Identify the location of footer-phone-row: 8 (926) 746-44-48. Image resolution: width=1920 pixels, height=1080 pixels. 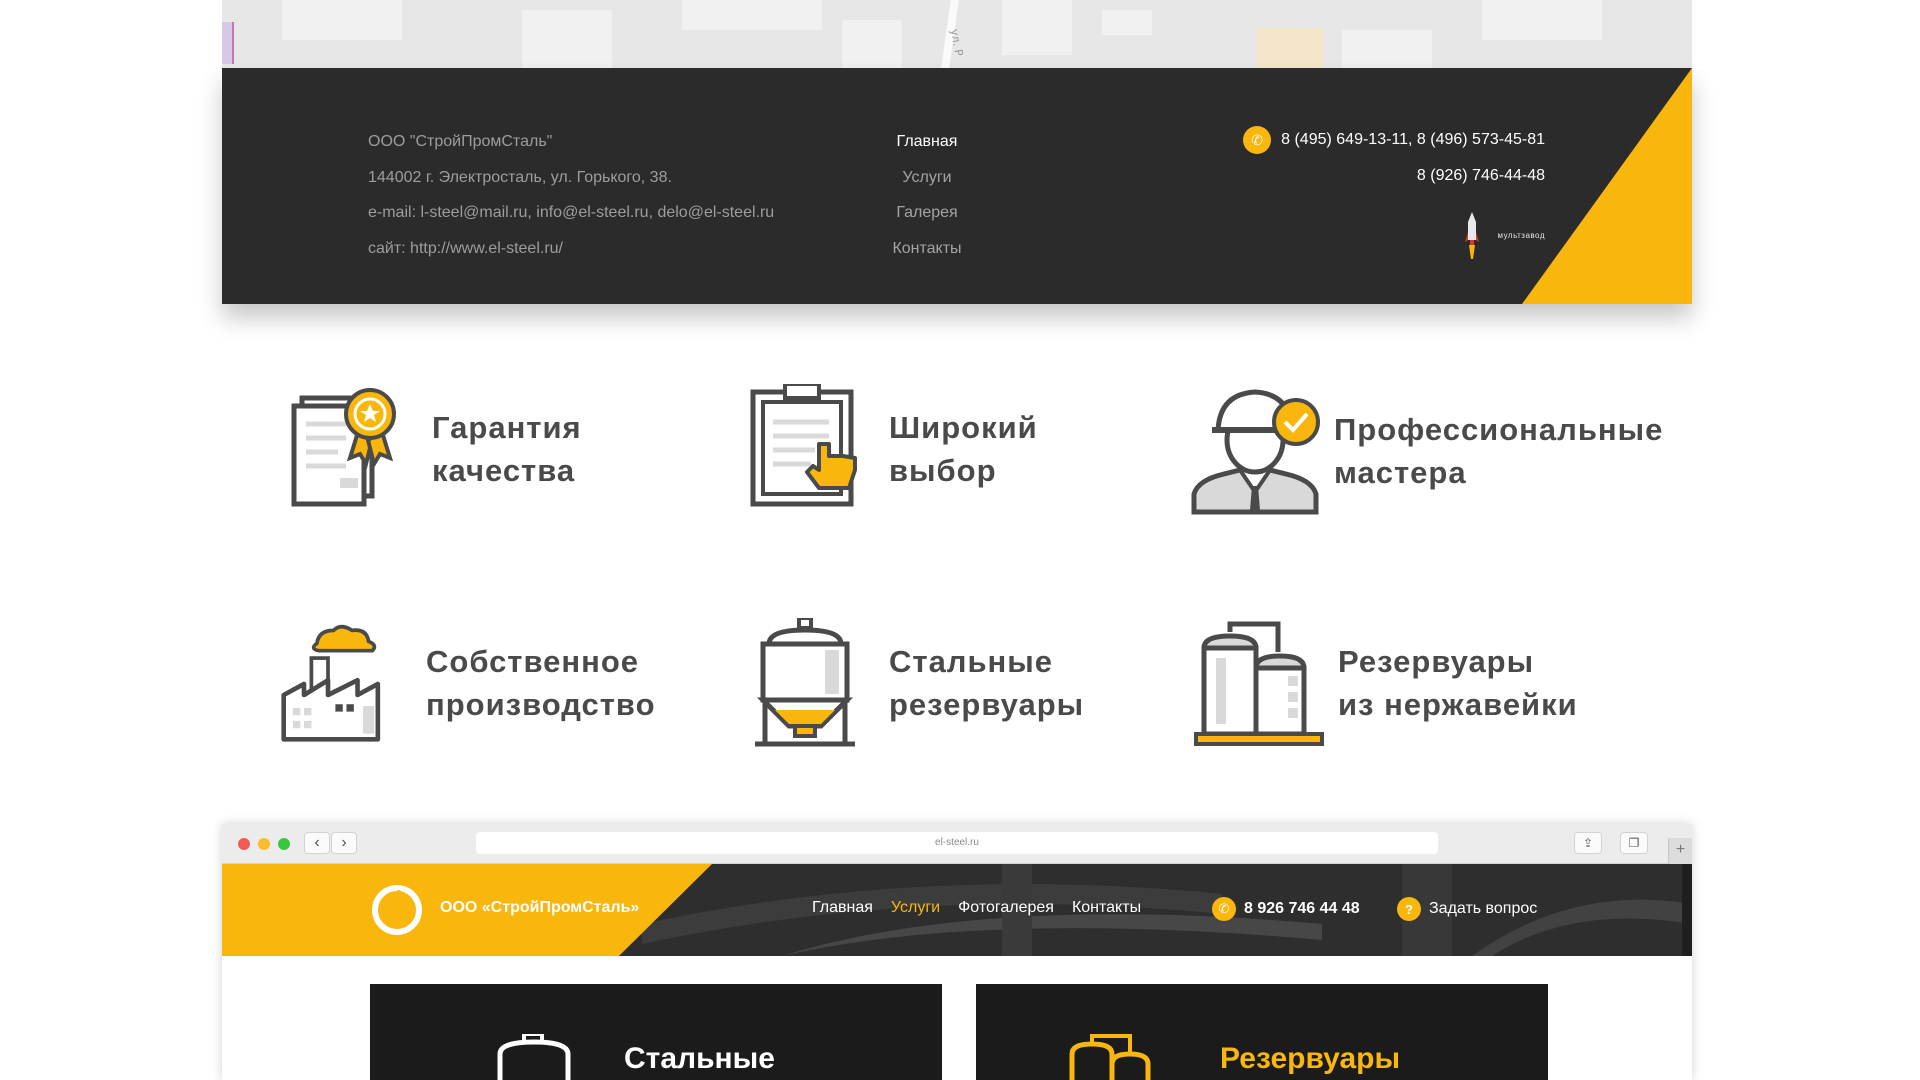
(1394, 176).